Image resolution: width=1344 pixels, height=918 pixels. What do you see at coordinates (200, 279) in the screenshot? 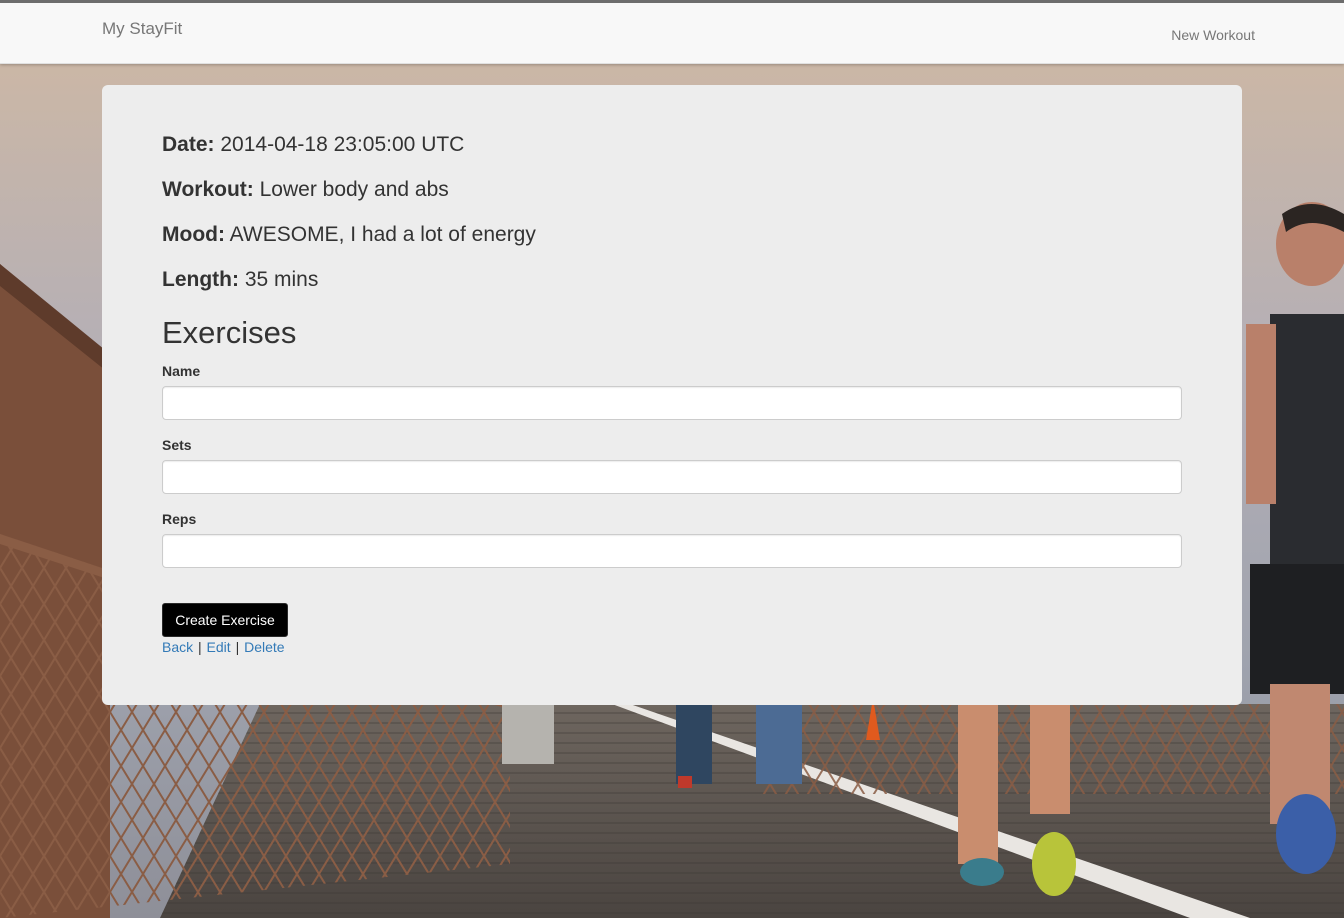
I see `length-label: Length:` at bounding box center [200, 279].